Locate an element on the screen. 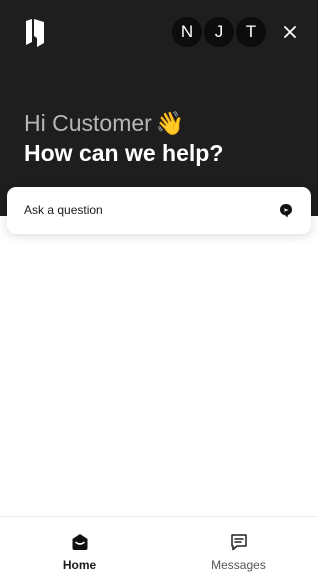 Image resolution: width=320 pixels, height=577 pixels. messages-icon is located at coordinates (238, 542).